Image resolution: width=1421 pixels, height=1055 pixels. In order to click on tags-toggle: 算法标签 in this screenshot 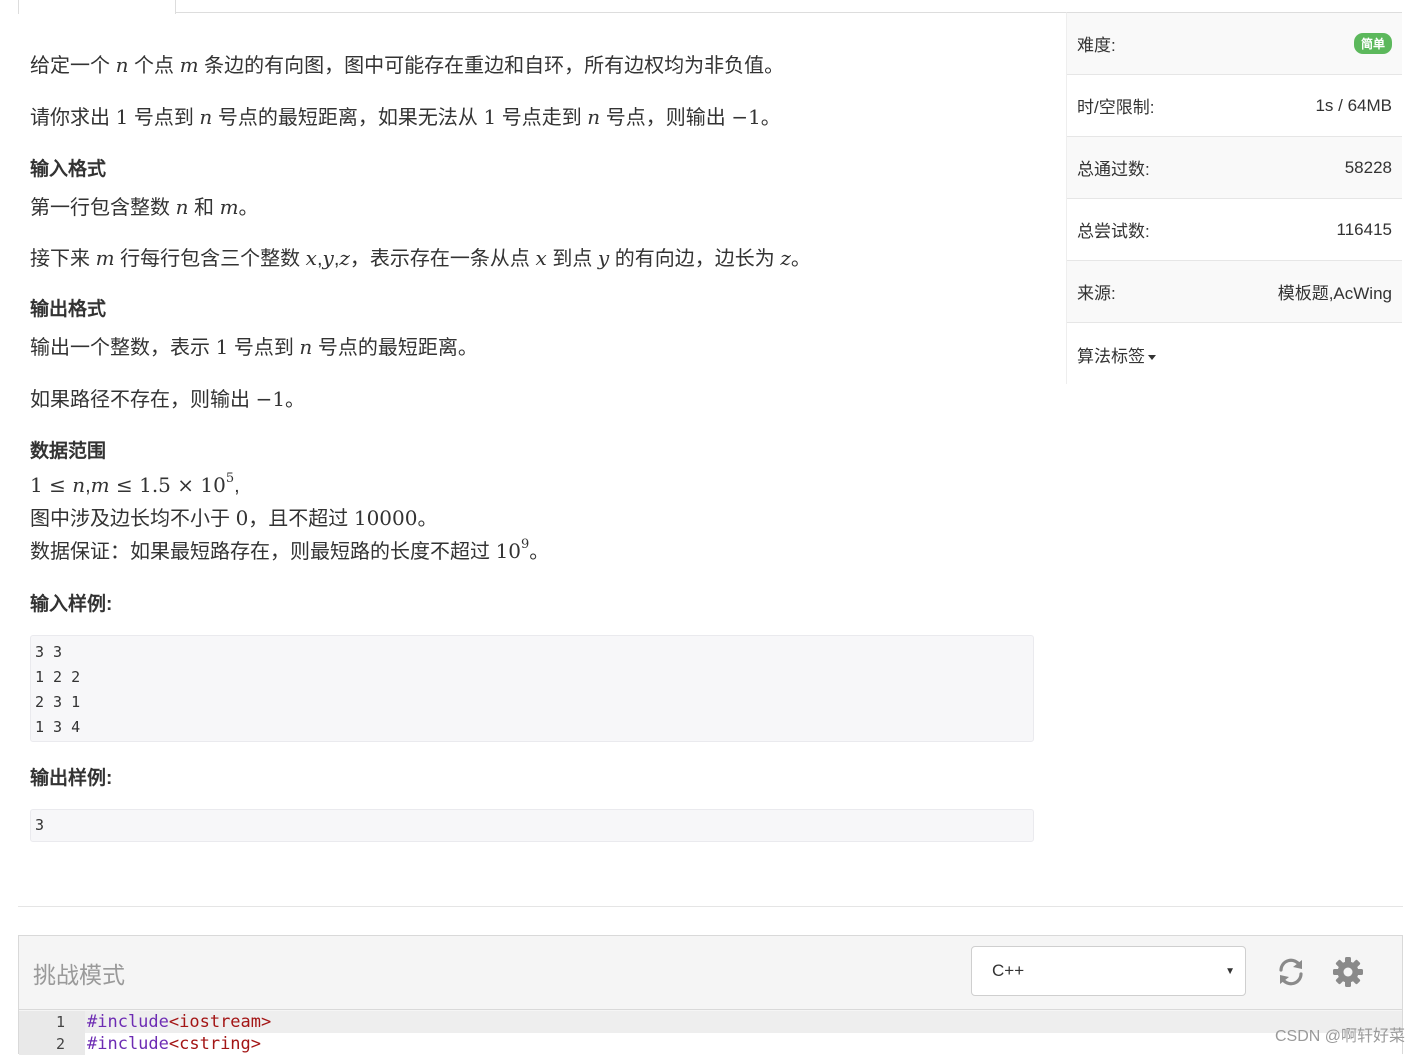, I will do `click(1116, 354)`.